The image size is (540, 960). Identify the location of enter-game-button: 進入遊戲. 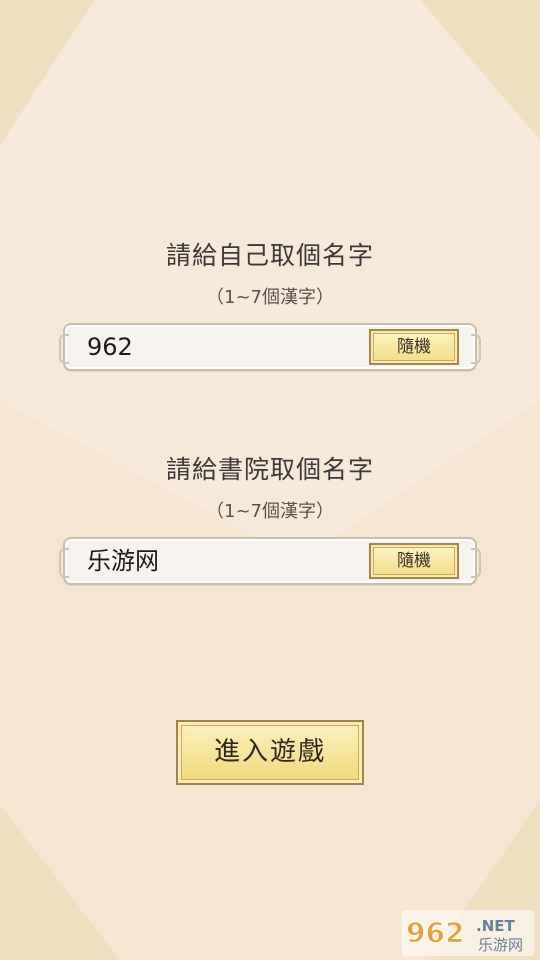
(270, 752).